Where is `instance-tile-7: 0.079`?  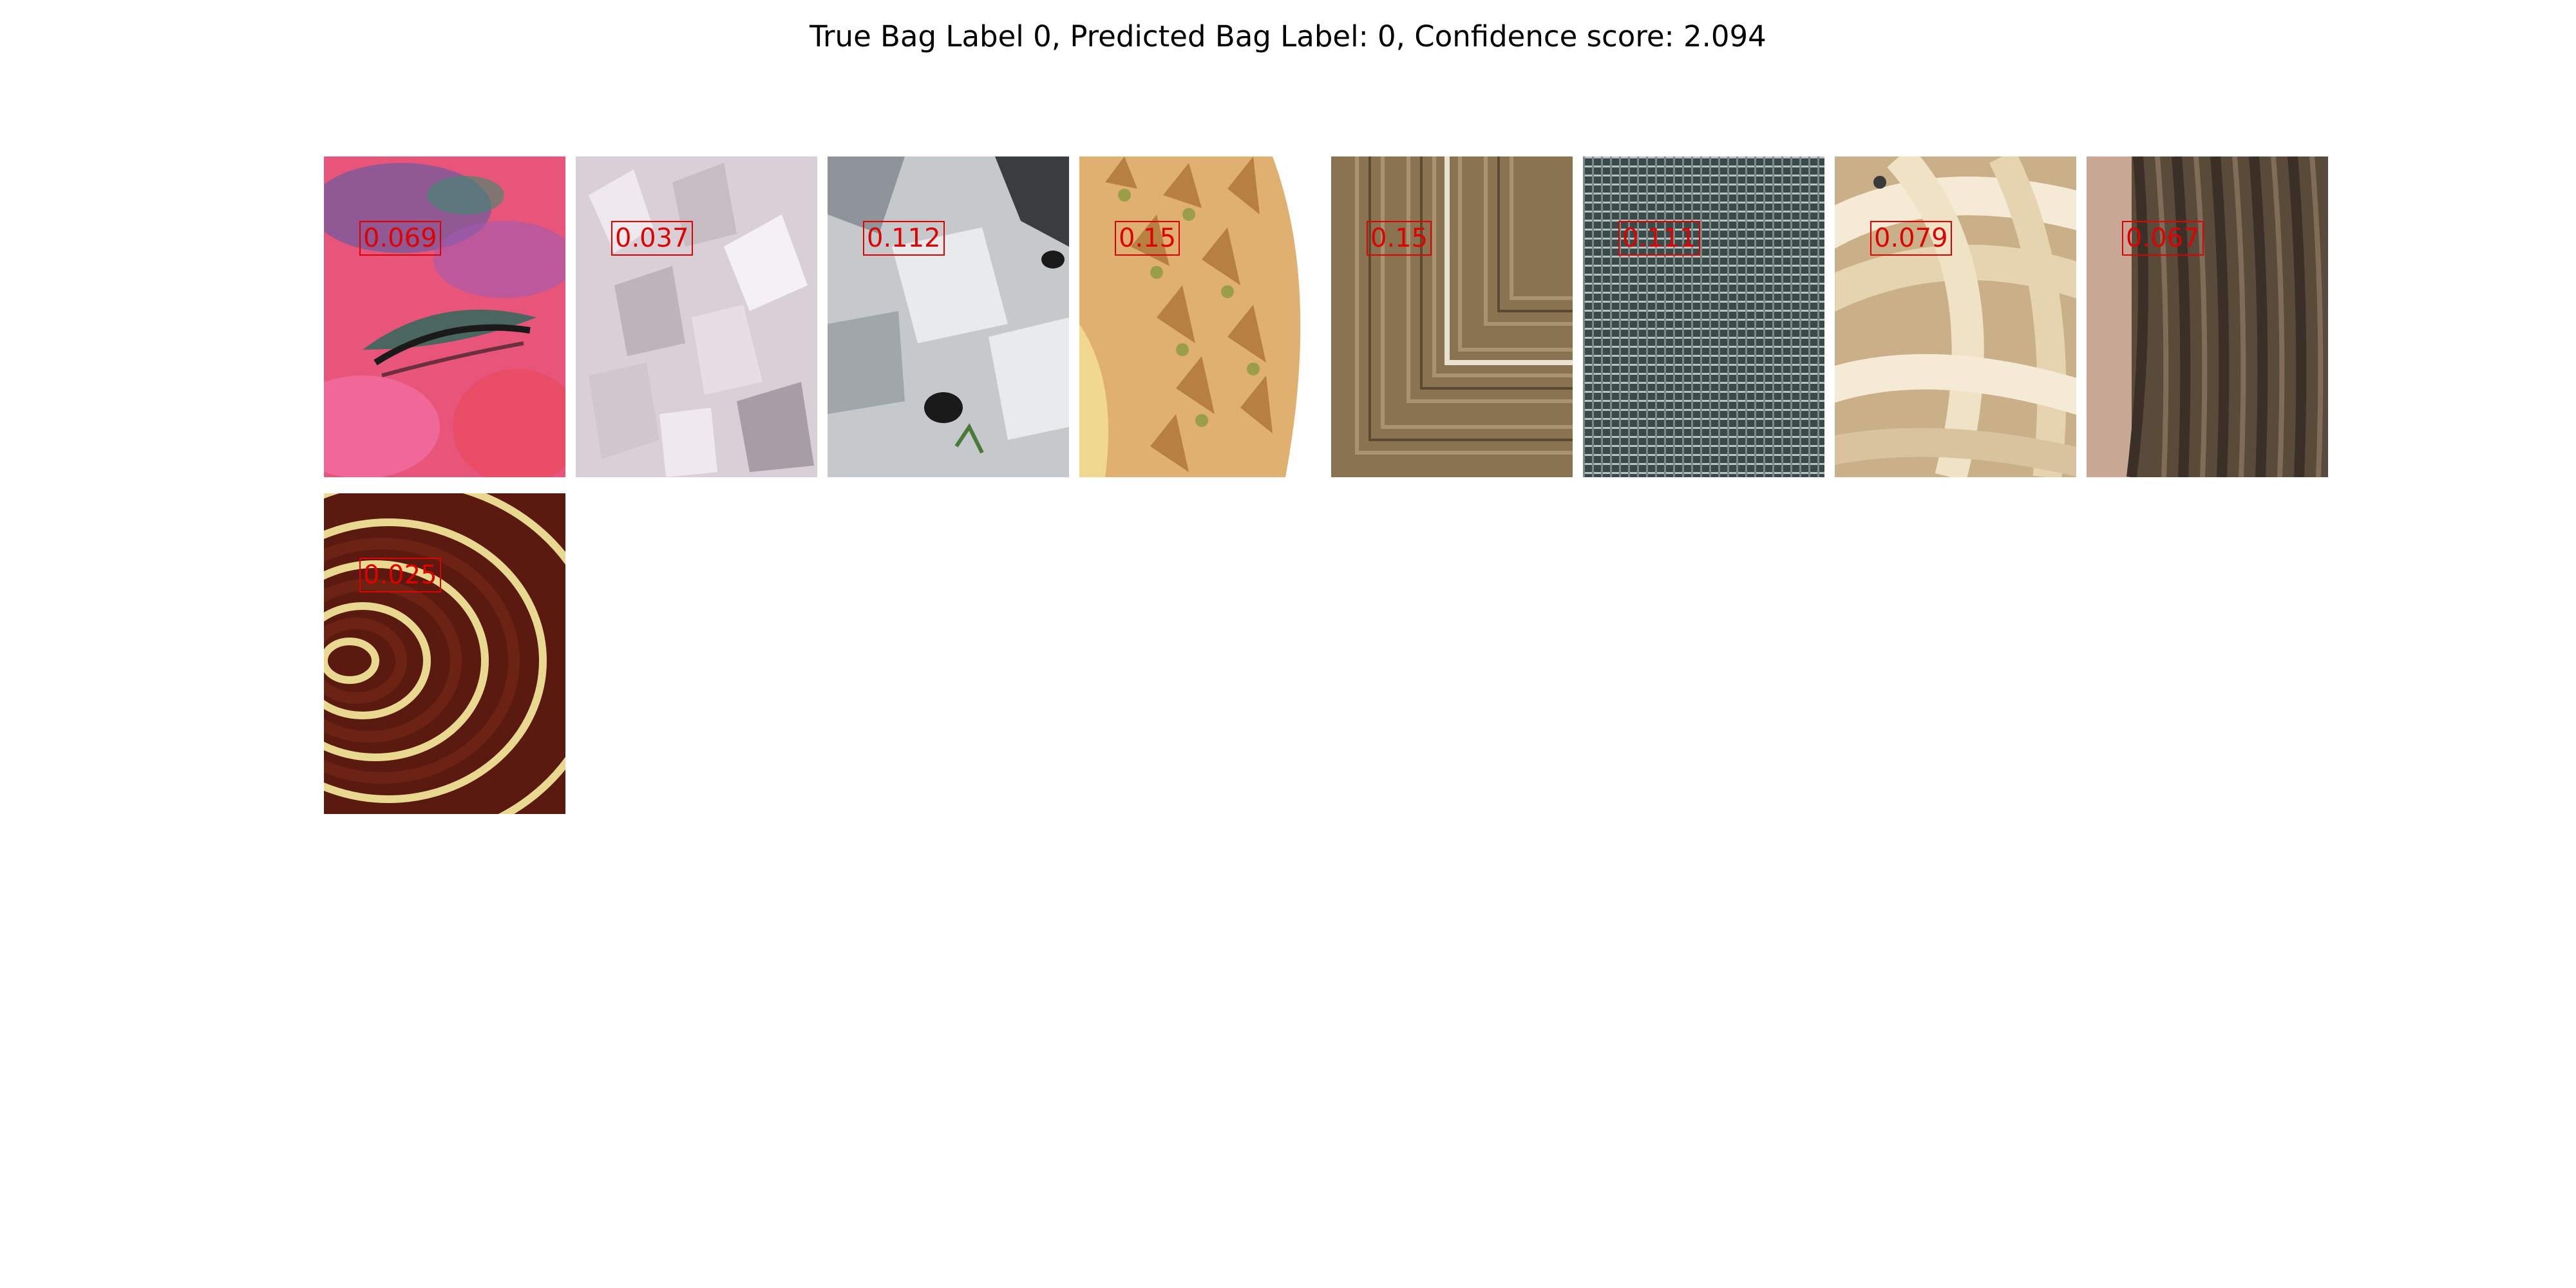 instance-tile-7: 0.079 is located at coordinates (1956, 317).